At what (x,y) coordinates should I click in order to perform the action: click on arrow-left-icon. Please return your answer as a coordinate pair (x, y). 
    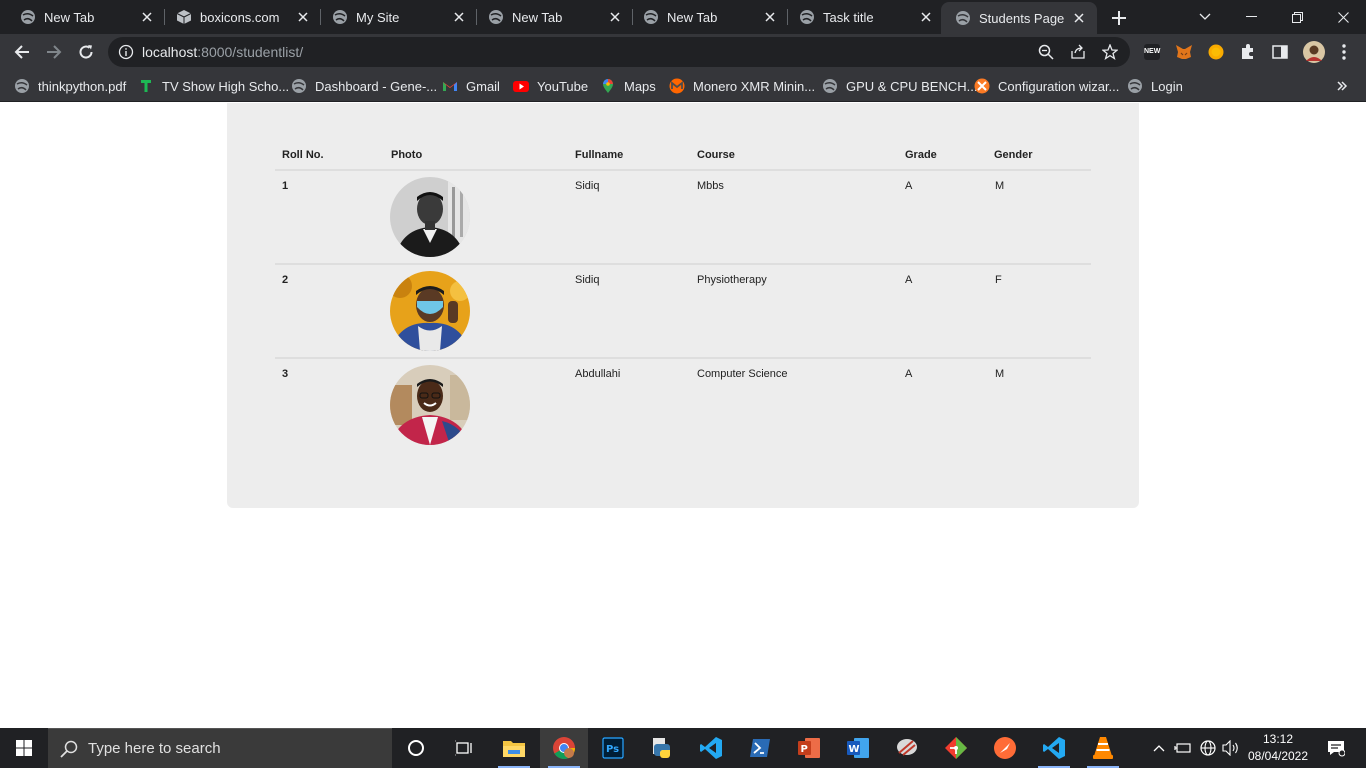
    Looking at the image, I should click on (21, 52).